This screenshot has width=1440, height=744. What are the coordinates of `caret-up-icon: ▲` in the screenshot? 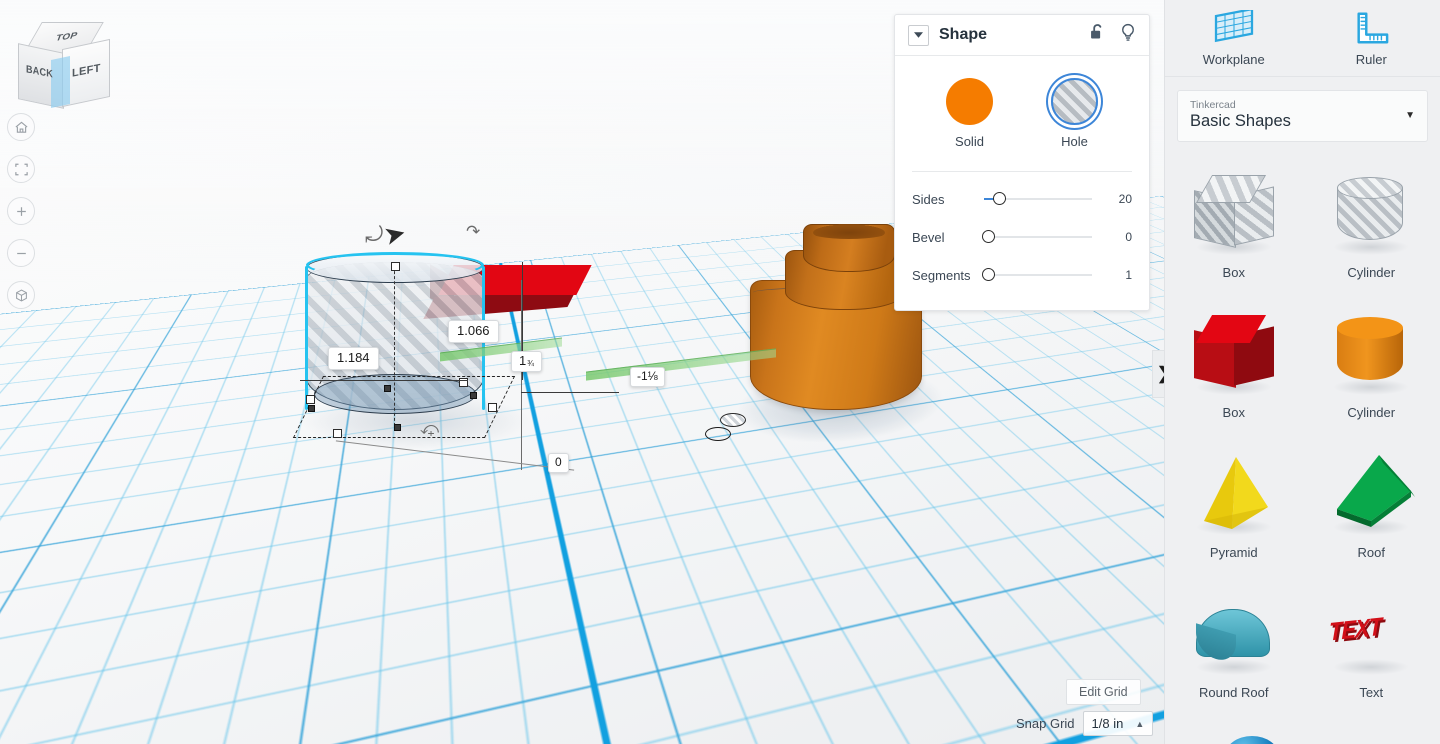 It's located at (1140, 723).